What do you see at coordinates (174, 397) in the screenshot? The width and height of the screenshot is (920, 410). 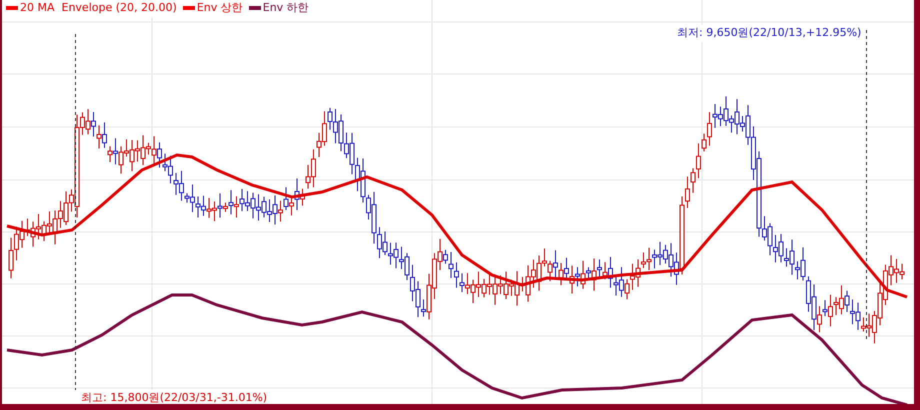 I see `high-price-label: 최고: 15,800원(22/03/31,-31.01%)` at bounding box center [174, 397].